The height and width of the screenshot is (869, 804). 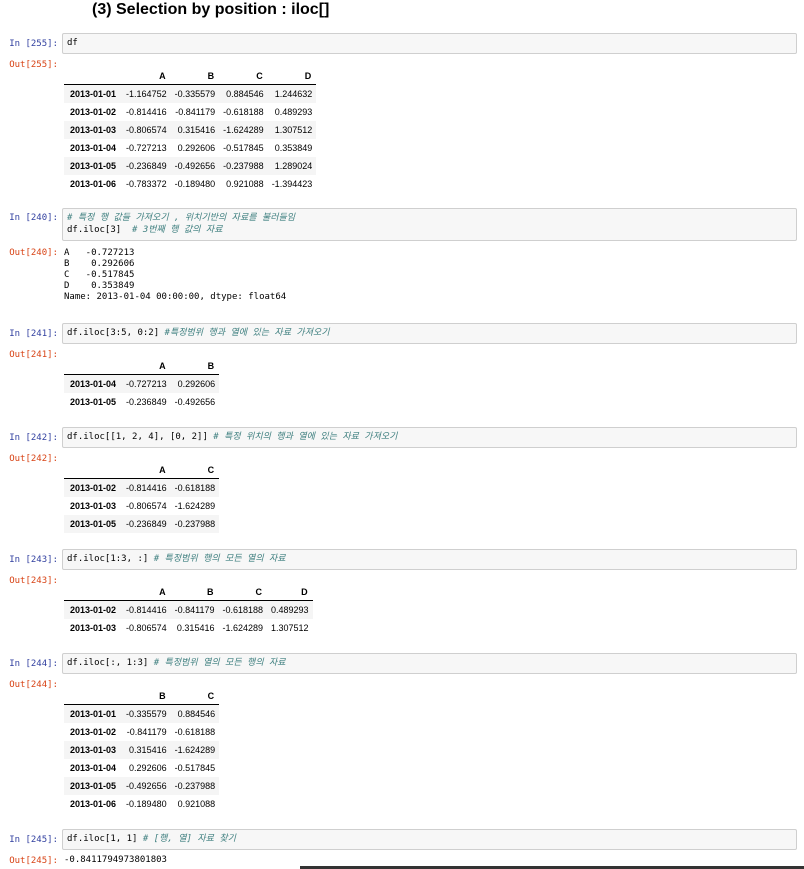 What do you see at coordinates (292, 184) in the screenshot?
I see `table-cell: -1.394423` at bounding box center [292, 184].